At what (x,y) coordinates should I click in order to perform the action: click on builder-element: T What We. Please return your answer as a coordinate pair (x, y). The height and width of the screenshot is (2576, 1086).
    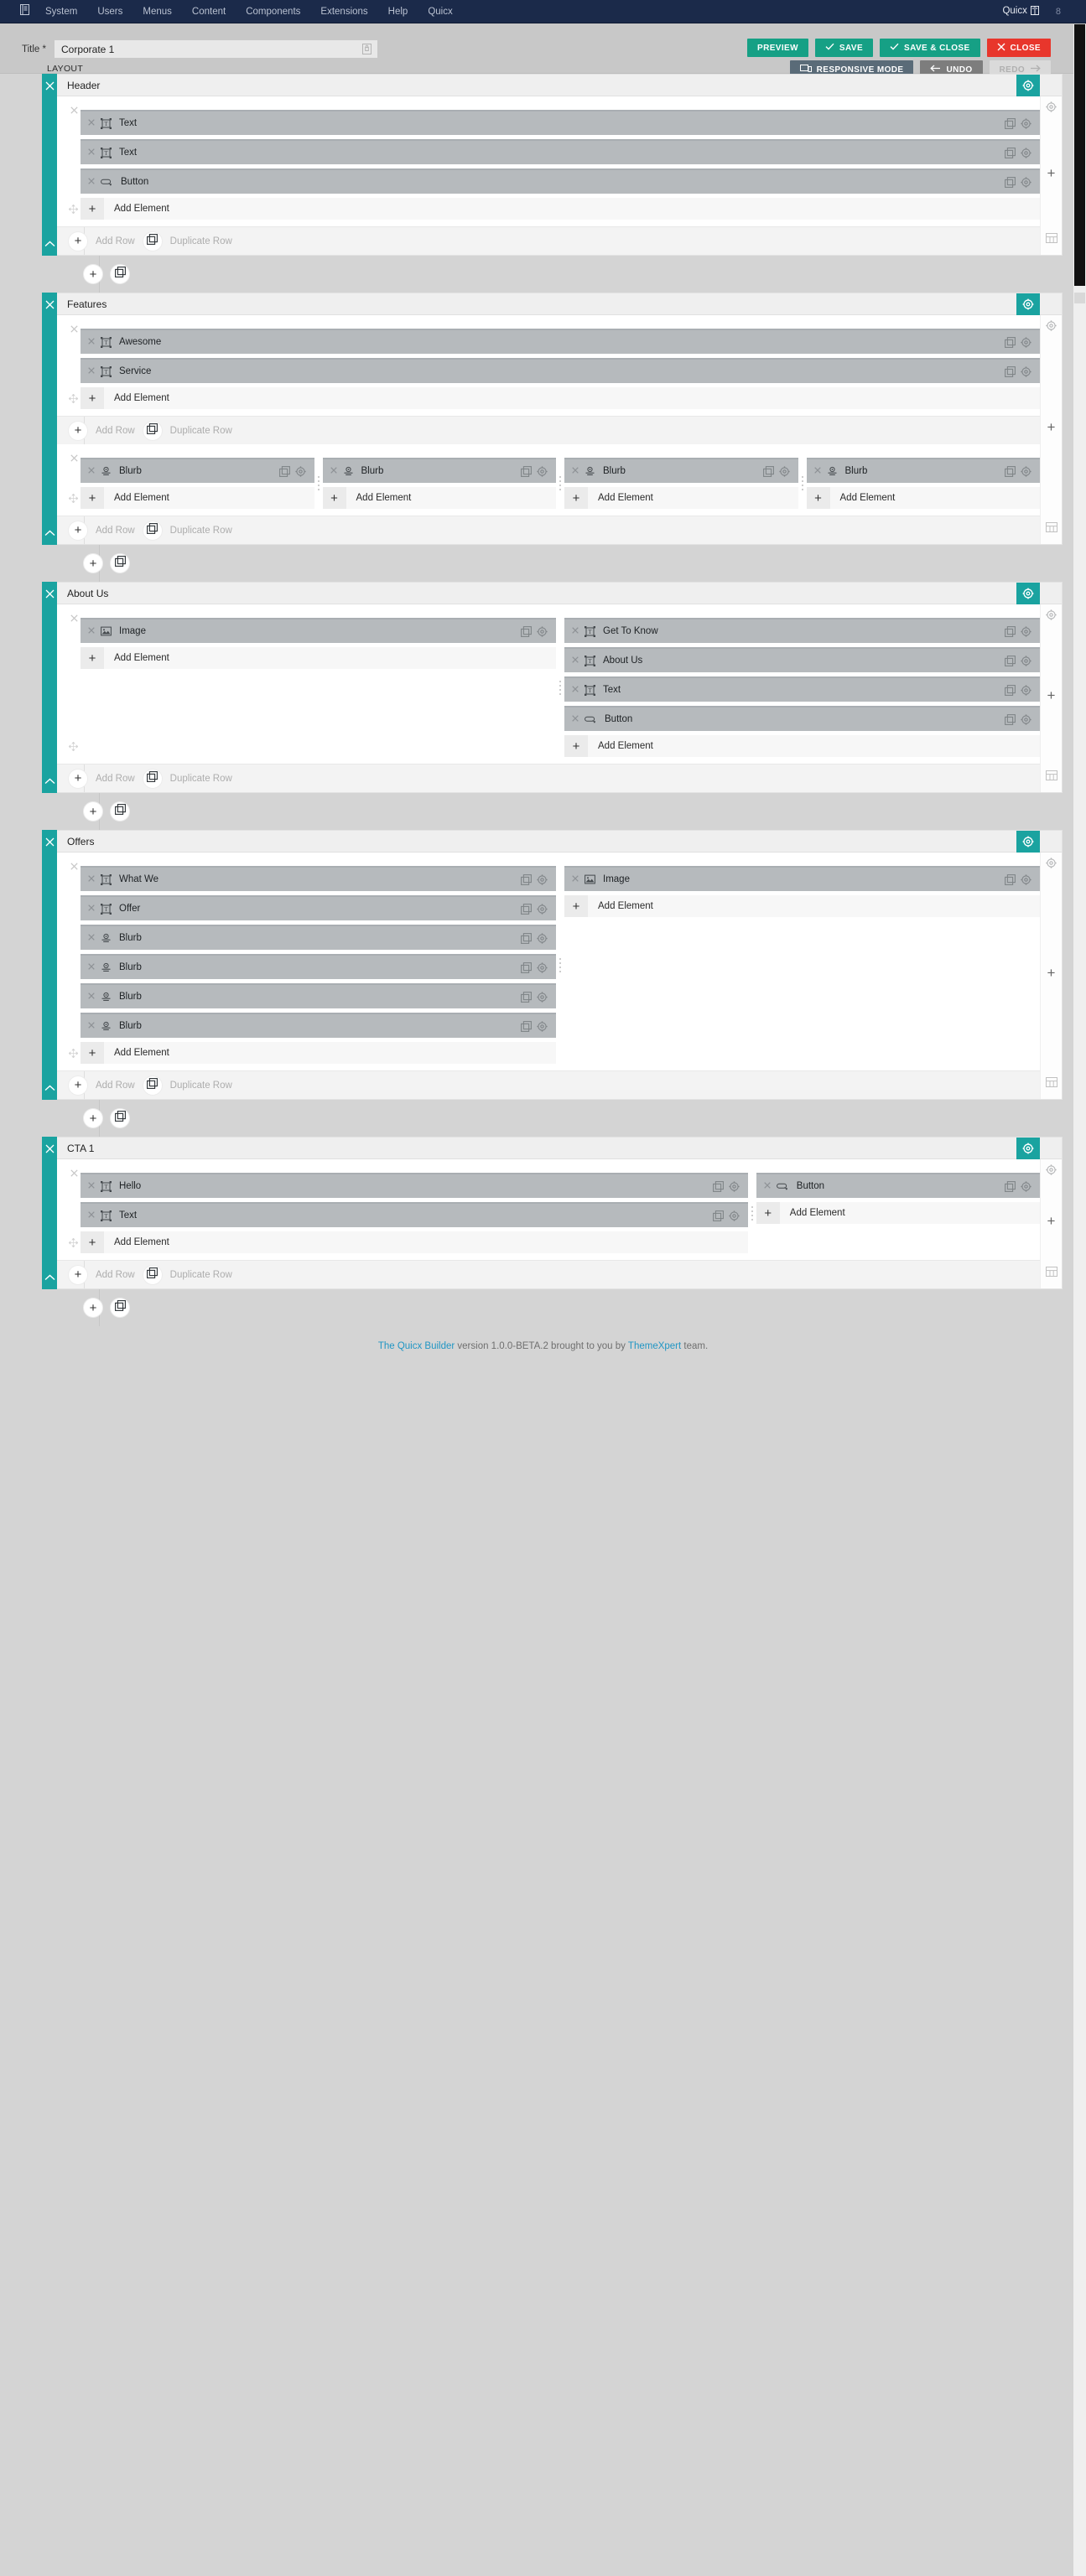
    Looking at the image, I should click on (318, 878).